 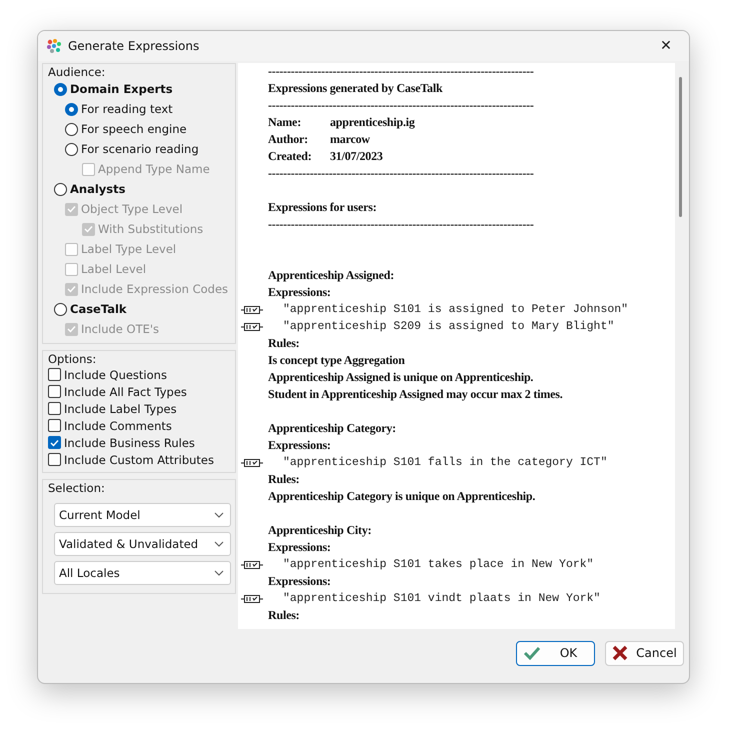 I want to click on option-label: Include All Fact Types, so click(x=125, y=391).